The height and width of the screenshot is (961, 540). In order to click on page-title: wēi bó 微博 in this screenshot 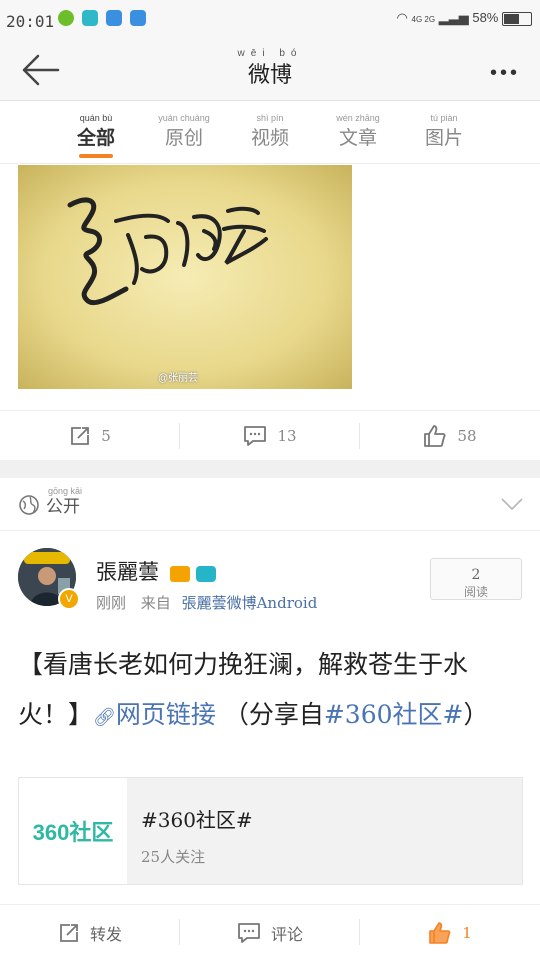, I will do `click(270, 68)`.